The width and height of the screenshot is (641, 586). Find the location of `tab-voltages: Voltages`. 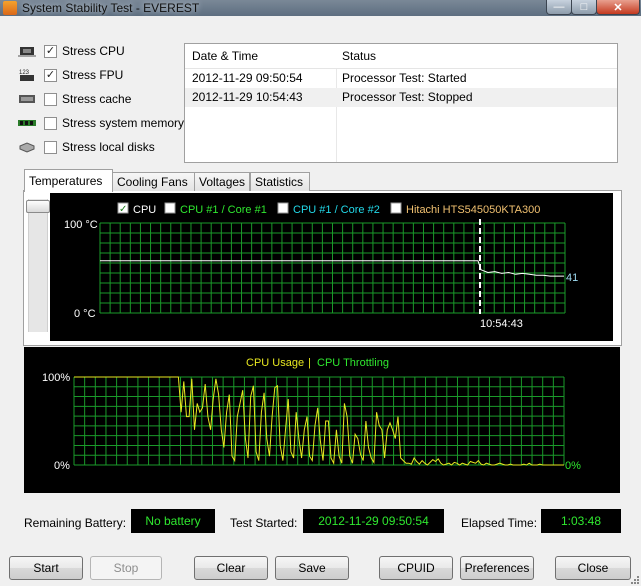

tab-voltages: Voltages is located at coordinates (222, 181).